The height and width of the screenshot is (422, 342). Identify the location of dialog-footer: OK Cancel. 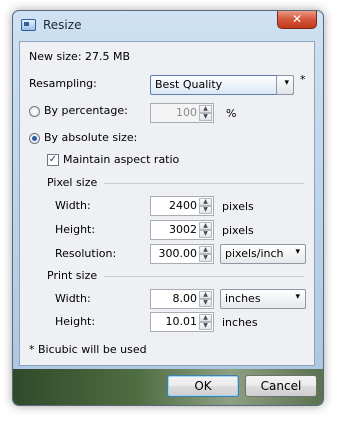
(168, 387).